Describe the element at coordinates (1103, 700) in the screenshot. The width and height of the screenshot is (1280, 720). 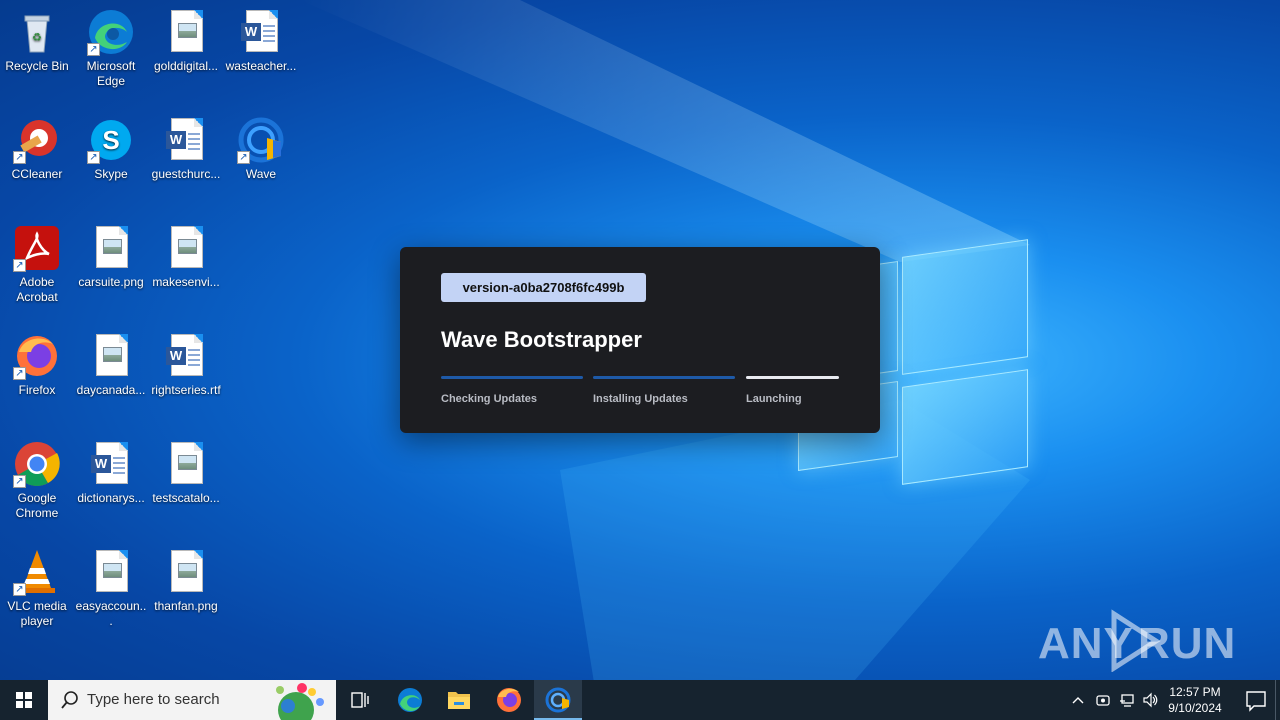
I see `meet-now-icon` at that location.